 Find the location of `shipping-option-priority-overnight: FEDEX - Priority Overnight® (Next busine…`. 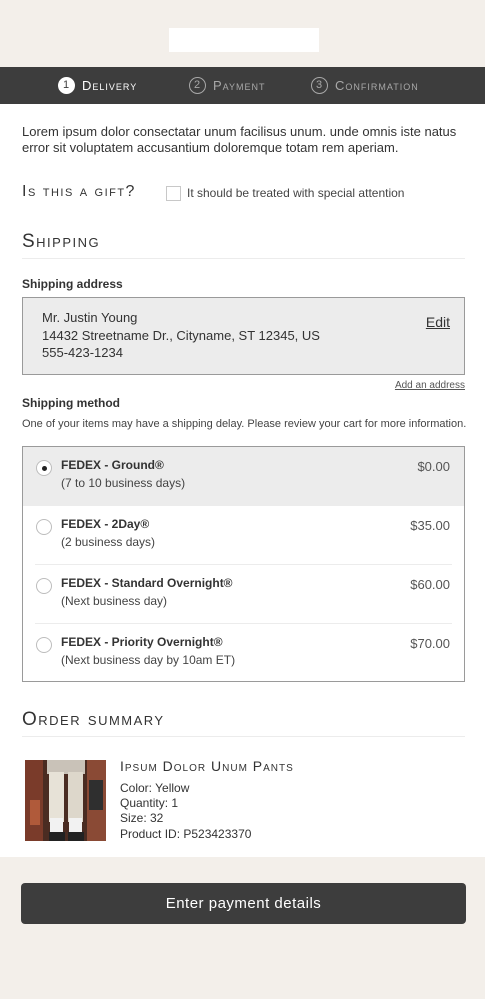

shipping-option-priority-overnight: FEDEX - Priority Overnight® (Next busine… is located at coordinates (243, 653).